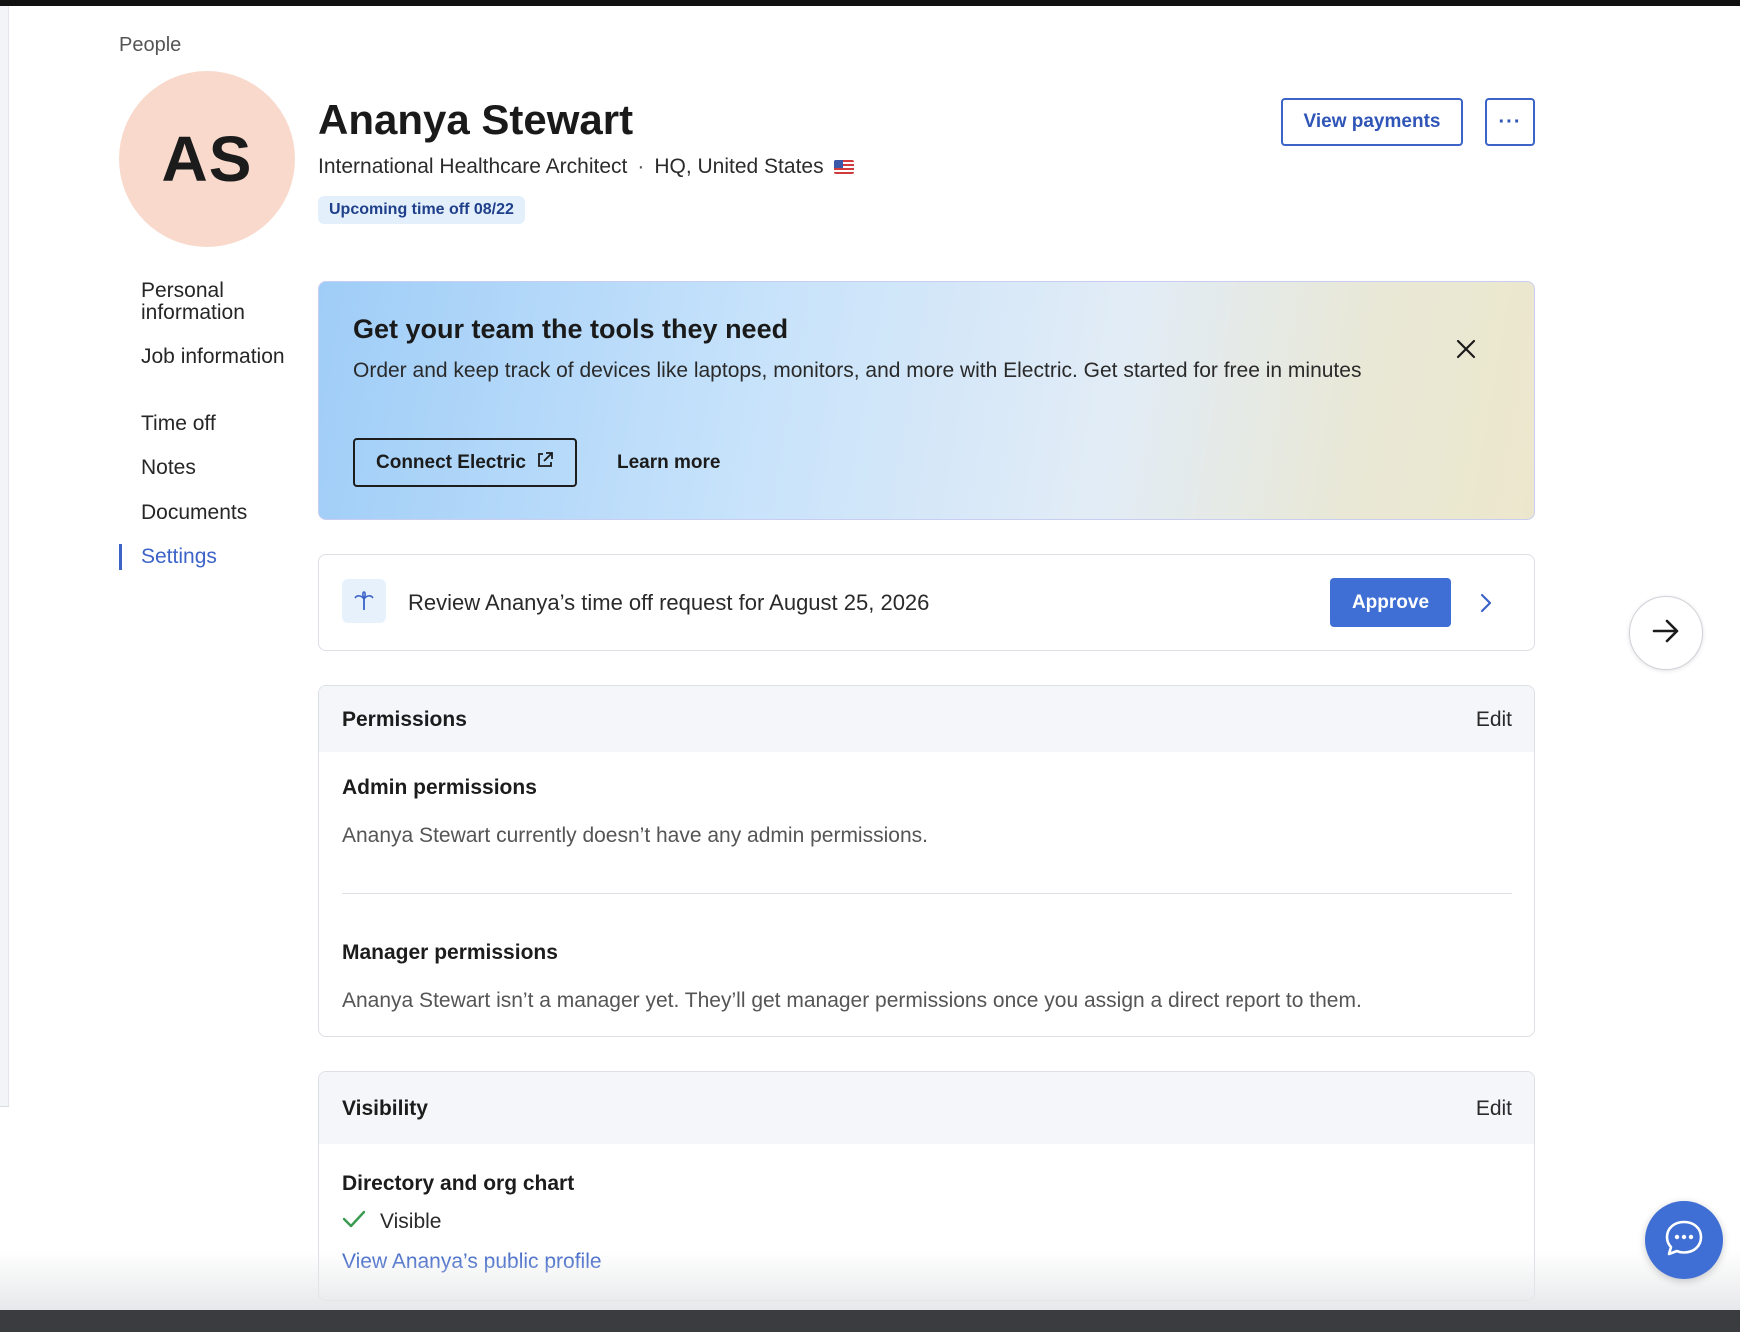 This screenshot has width=1740, height=1332. What do you see at coordinates (870, 1321) in the screenshot?
I see `bottom-bar` at bounding box center [870, 1321].